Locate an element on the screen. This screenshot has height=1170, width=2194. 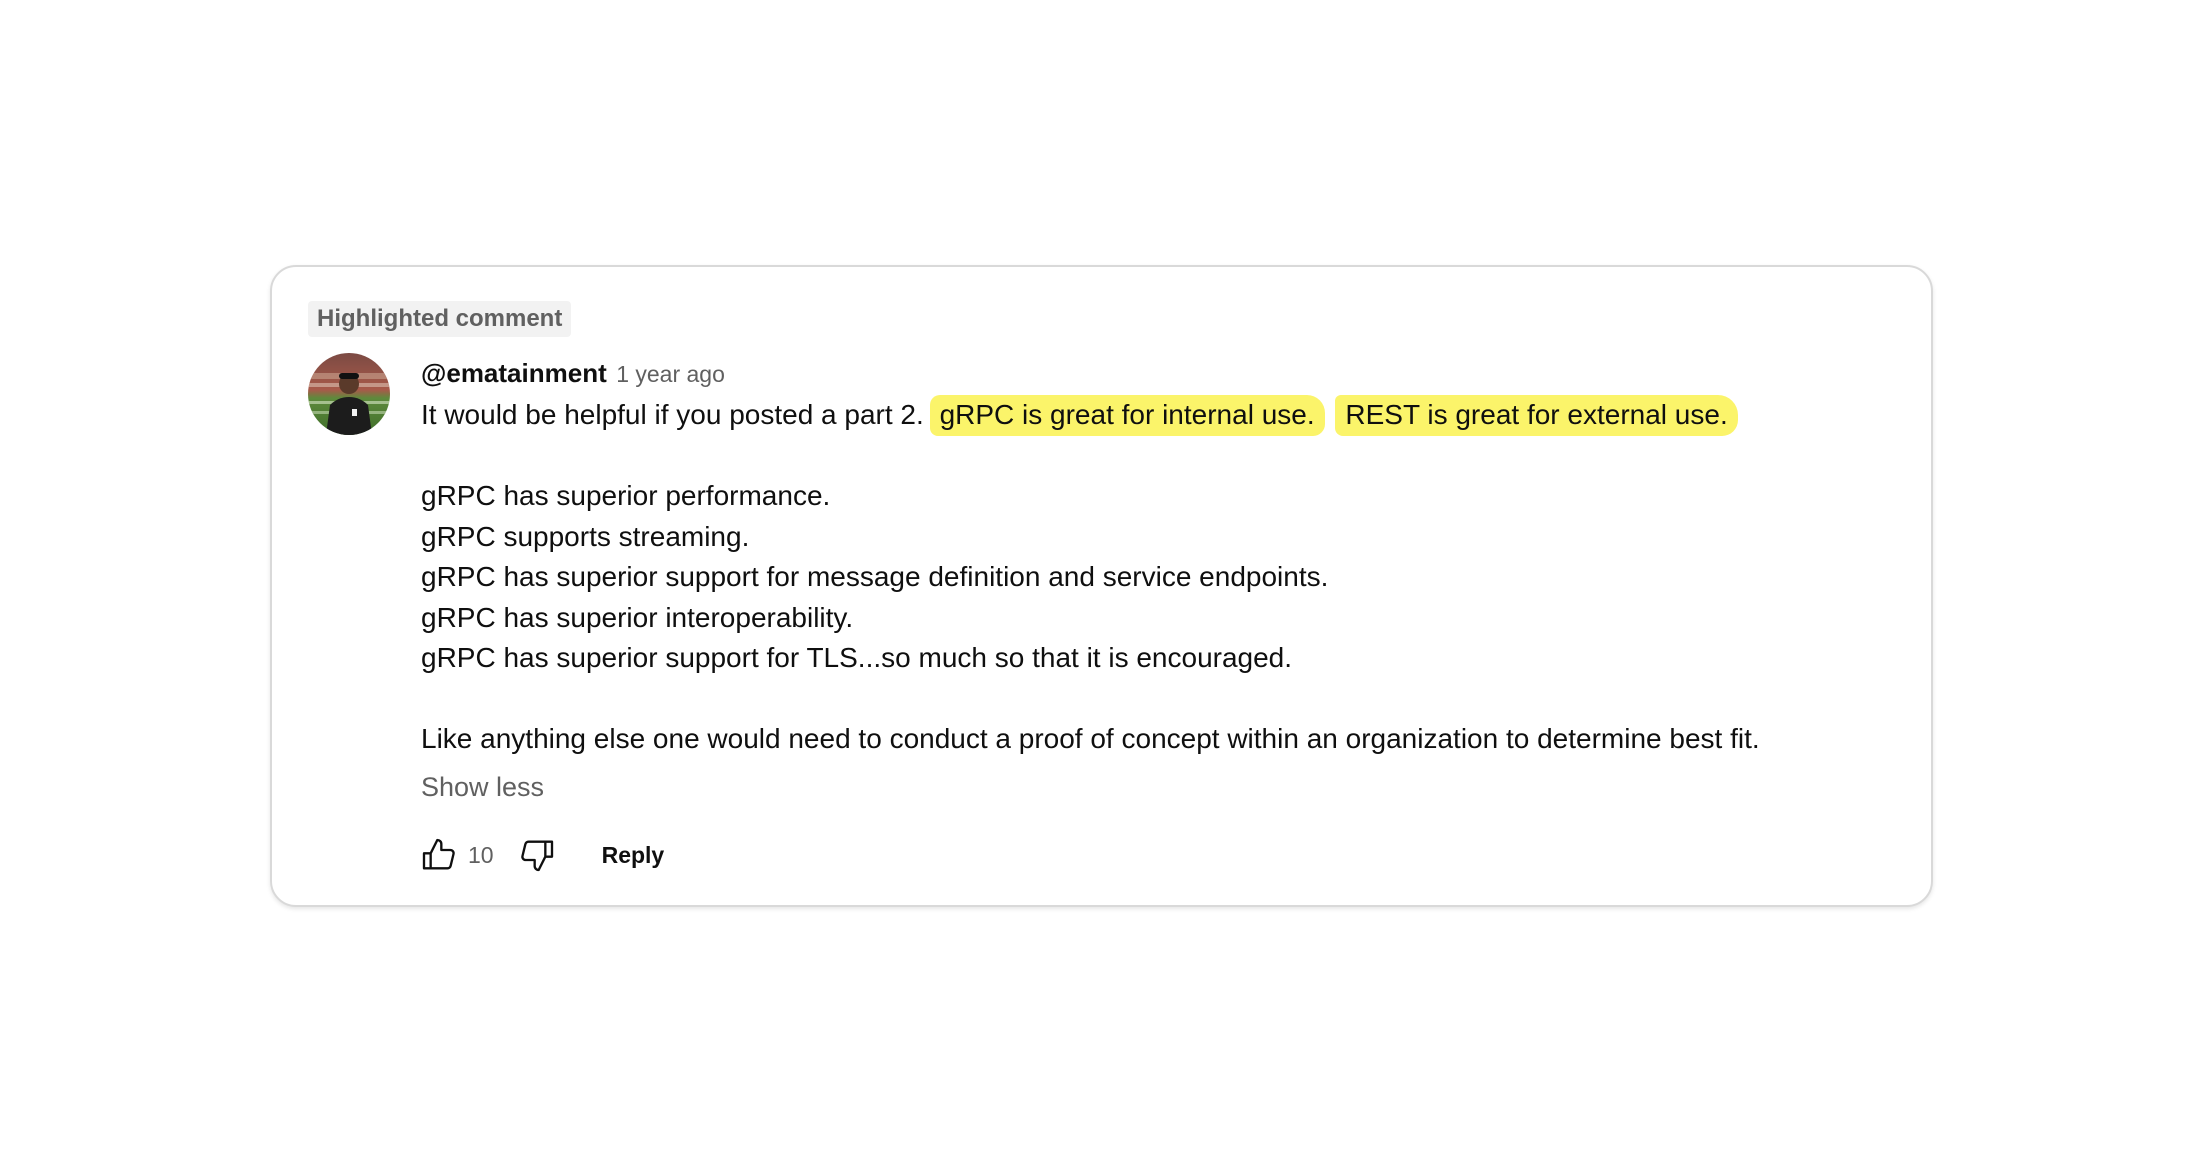
thumbs-down-icon is located at coordinates (536, 856).